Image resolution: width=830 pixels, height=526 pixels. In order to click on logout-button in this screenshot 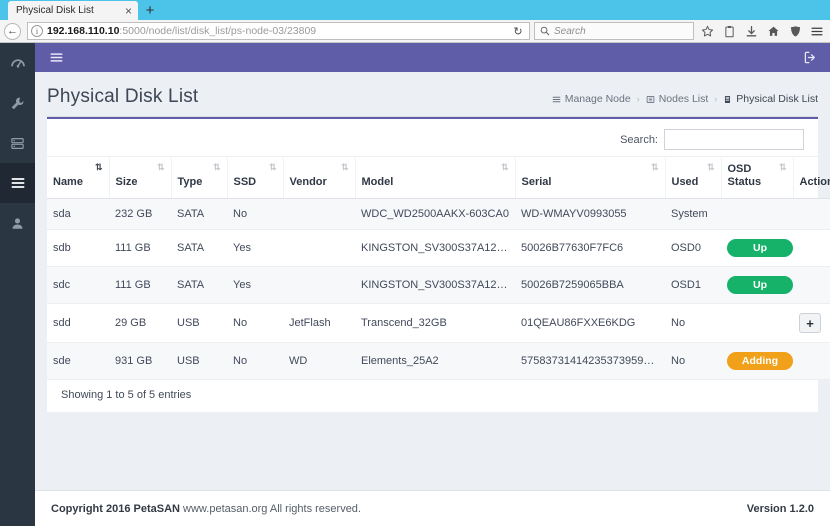, I will do `click(810, 57)`.